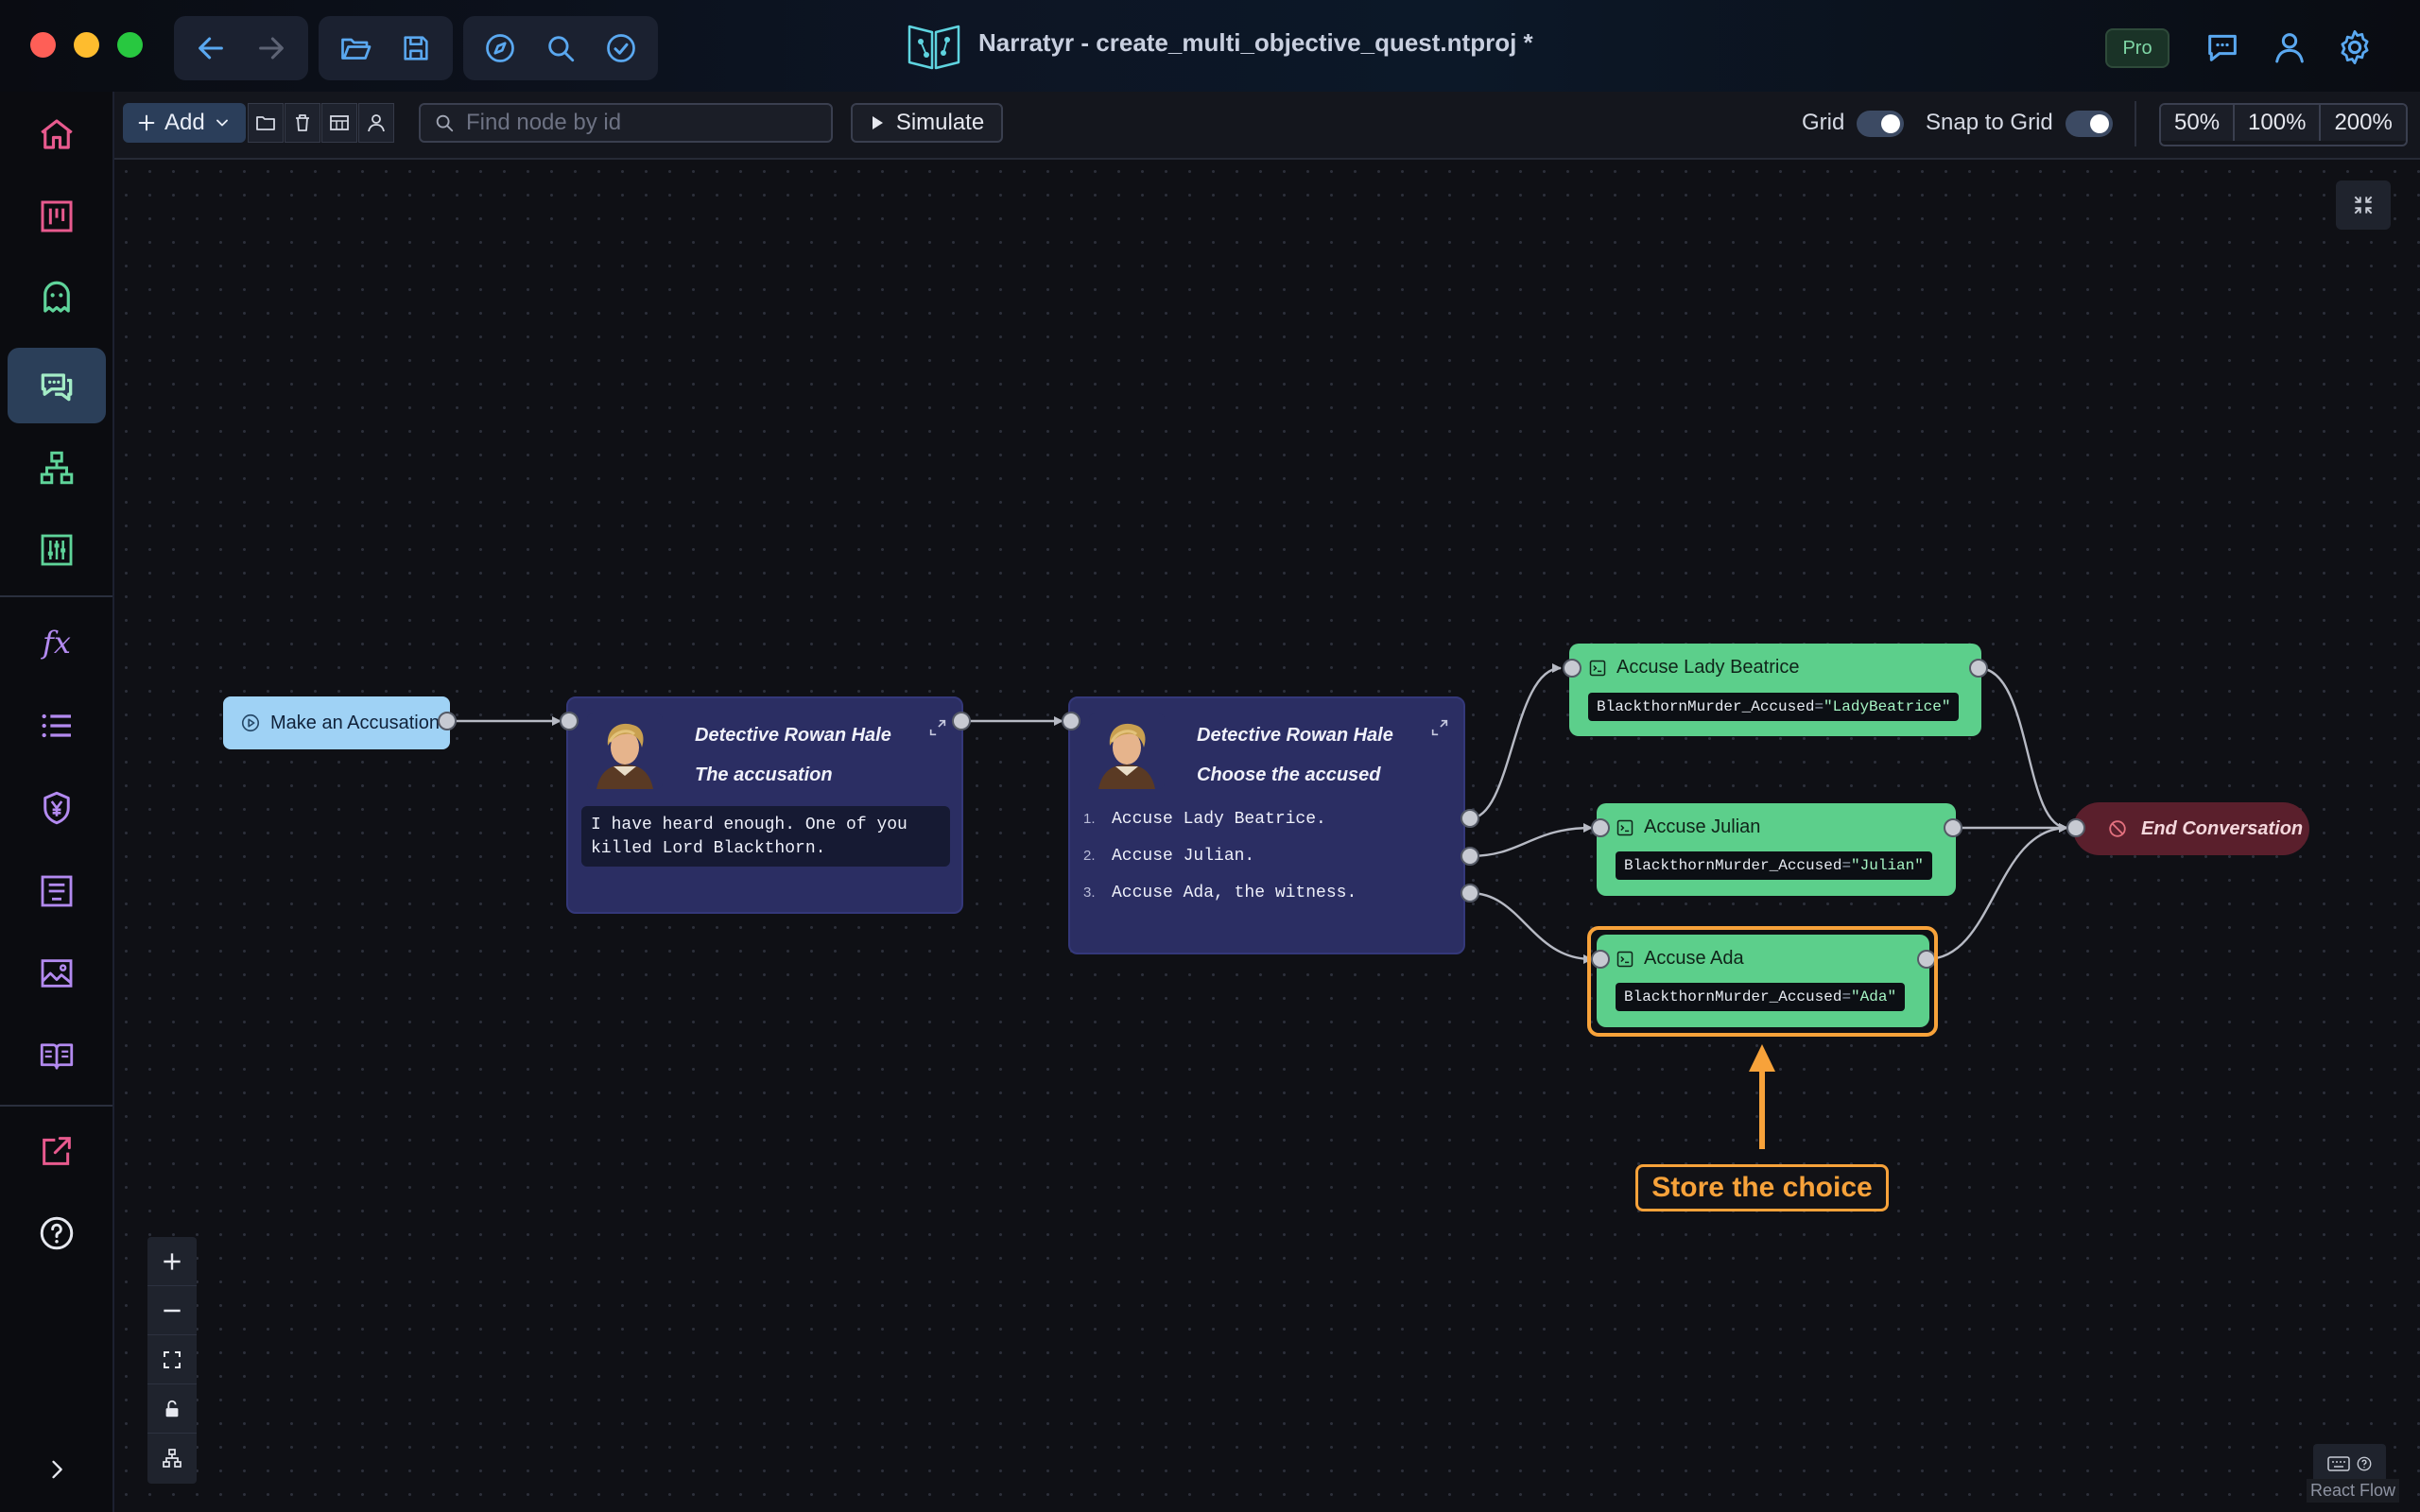 The height and width of the screenshot is (1512, 2420). I want to click on dialogue-subtitle: Choose the accused, so click(1289, 775).